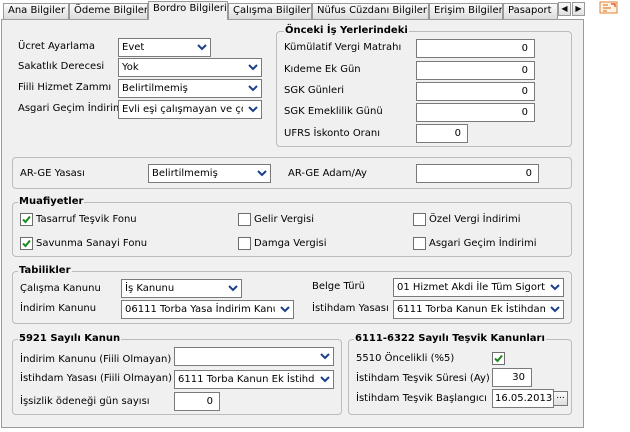  What do you see at coordinates (190, 67) in the screenshot?
I see `sakatlik-select: Yok` at bounding box center [190, 67].